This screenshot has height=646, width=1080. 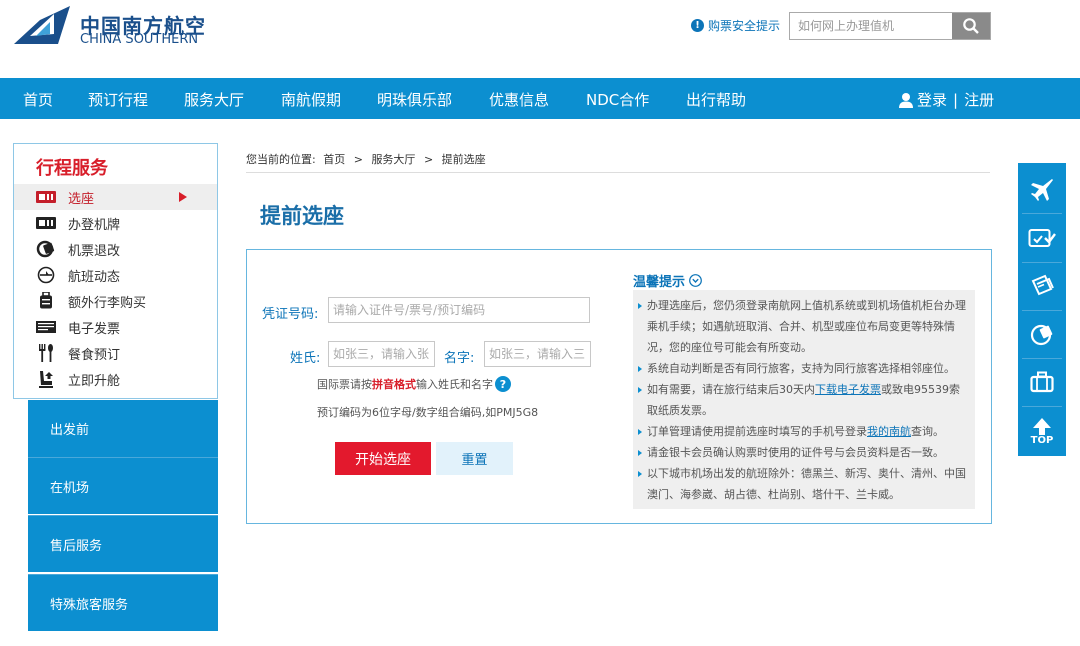 I want to click on sidebar-item-e-invoice: 电子发票, so click(x=115, y=327).